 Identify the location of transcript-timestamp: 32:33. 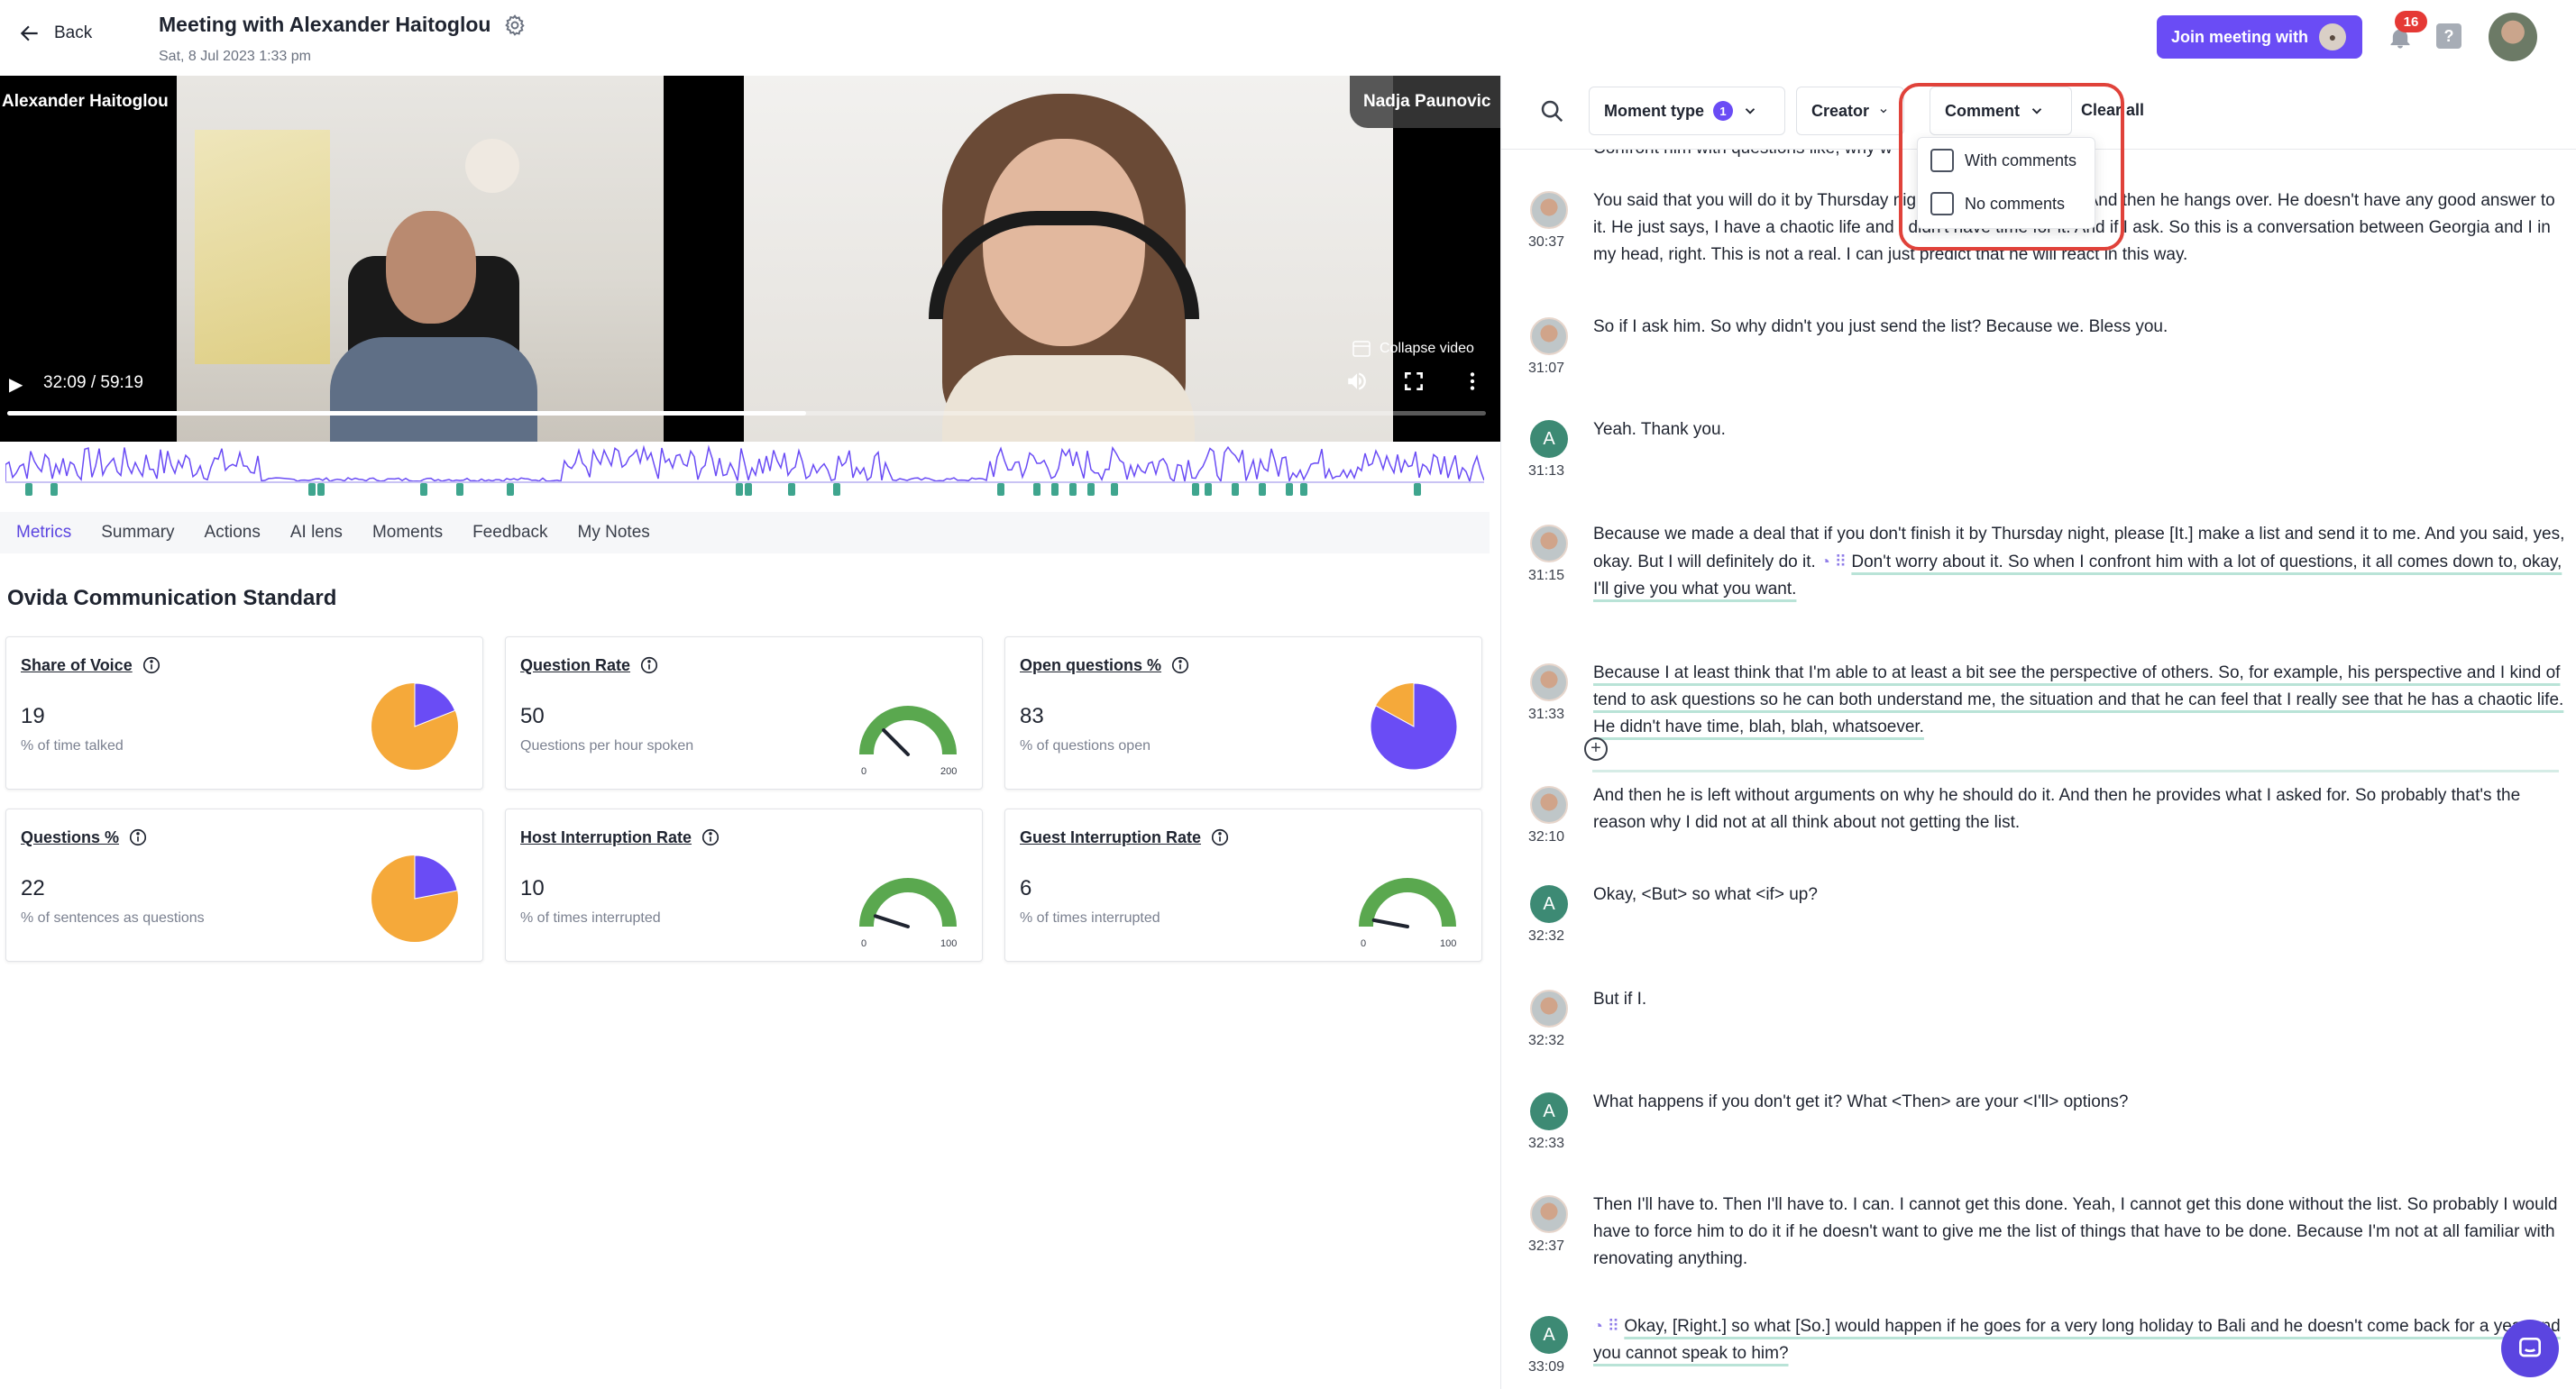
(1546, 1144).